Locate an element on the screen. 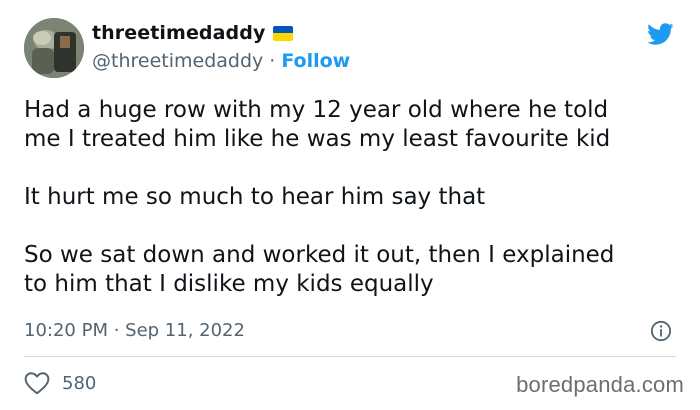 The height and width of the screenshot is (410, 700). watermark: boredpanda.com is located at coordinates (600, 384).